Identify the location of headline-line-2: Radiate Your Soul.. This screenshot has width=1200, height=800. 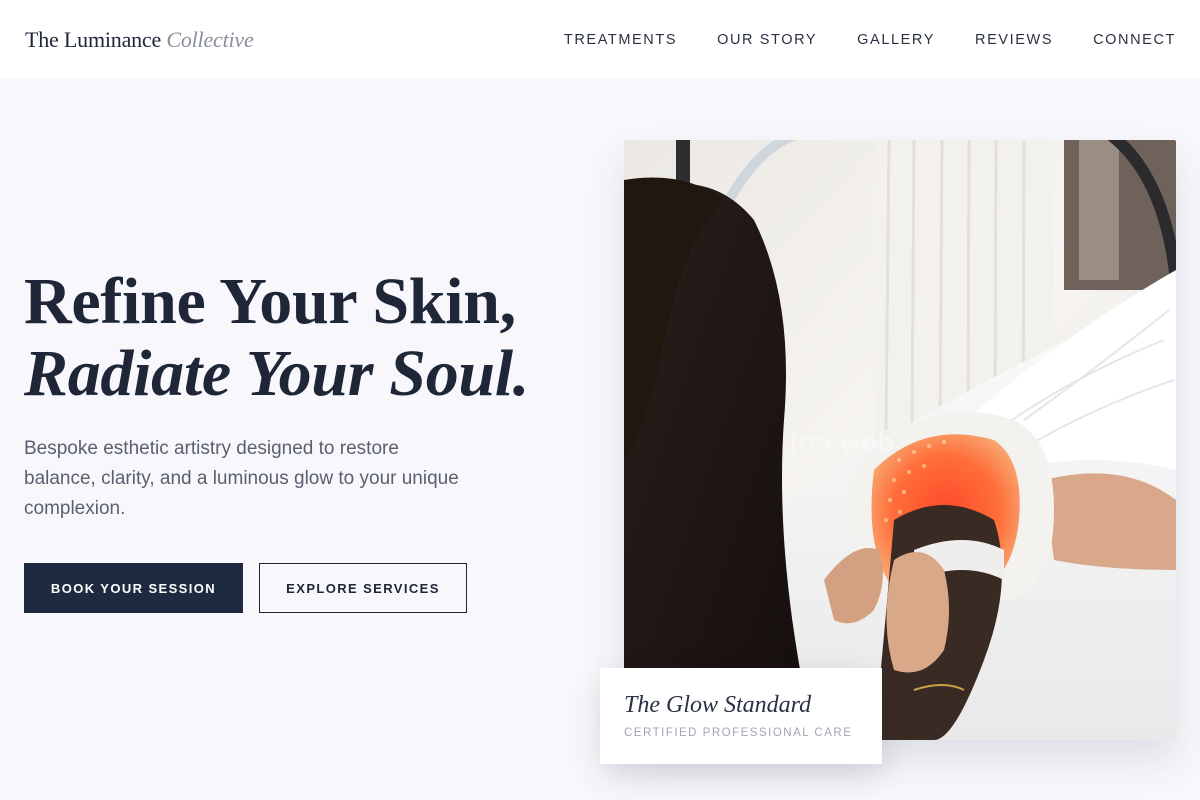
(277, 373).